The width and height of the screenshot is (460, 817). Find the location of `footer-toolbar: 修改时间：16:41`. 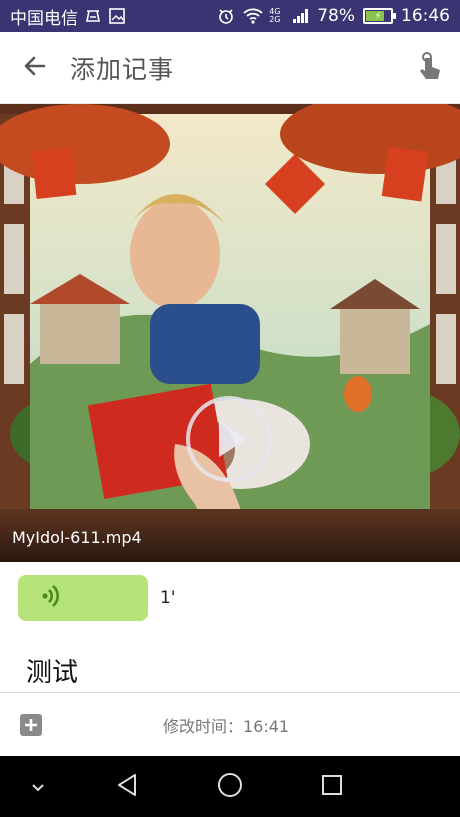

footer-toolbar: 修改时间：16:41 is located at coordinates (230, 724).